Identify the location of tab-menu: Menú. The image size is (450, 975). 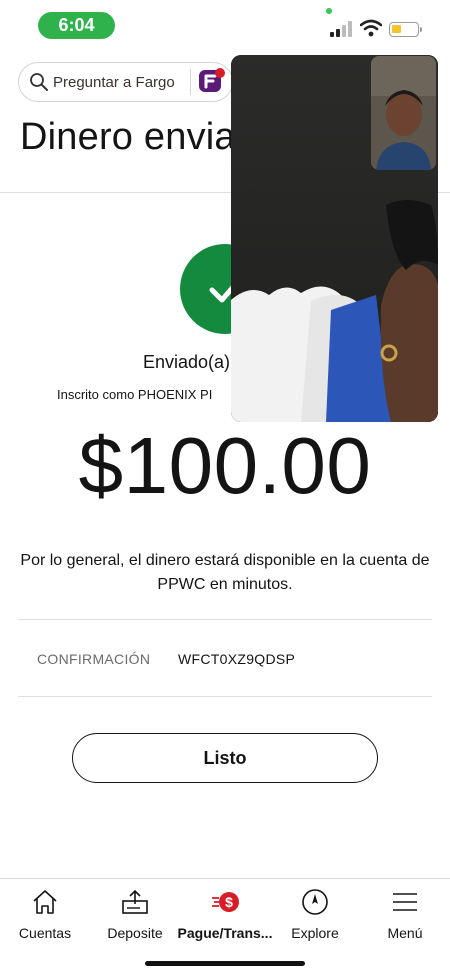
(405, 914).